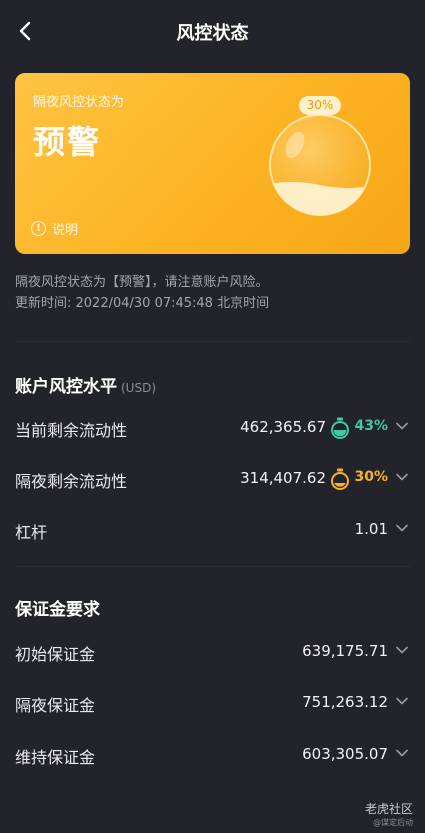 This screenshot has height=833, width=425. I want to click on row-label: 杠杆, so click(31, 532).